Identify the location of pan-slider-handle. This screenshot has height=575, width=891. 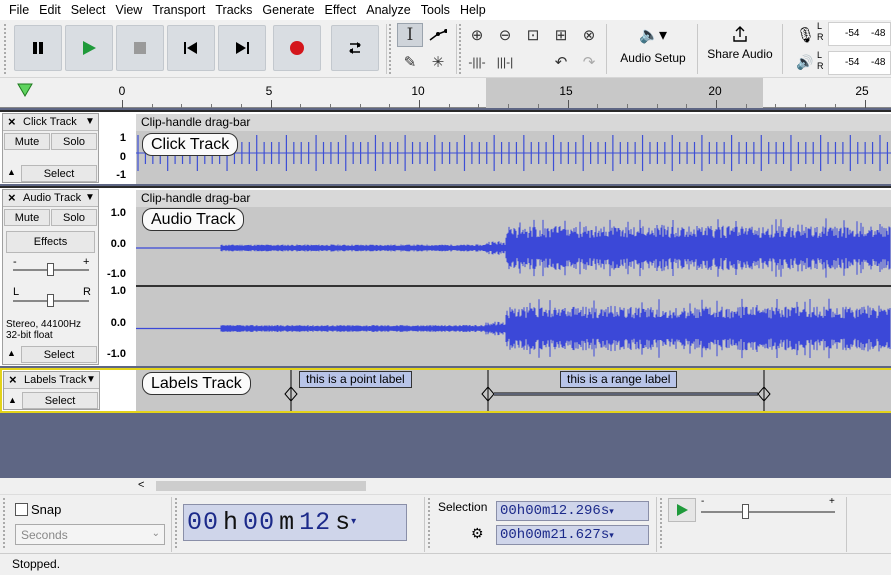
(50, 300).